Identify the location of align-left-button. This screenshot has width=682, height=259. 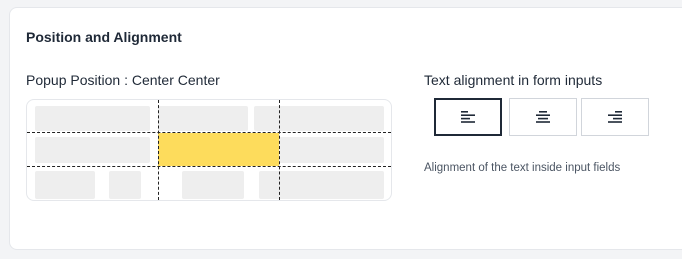
(468, 117).